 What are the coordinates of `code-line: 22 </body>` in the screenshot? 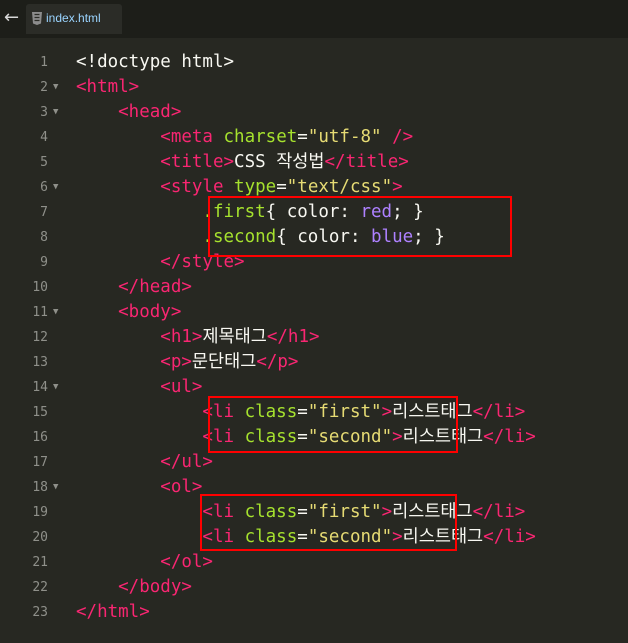 It's located at (314, 587).